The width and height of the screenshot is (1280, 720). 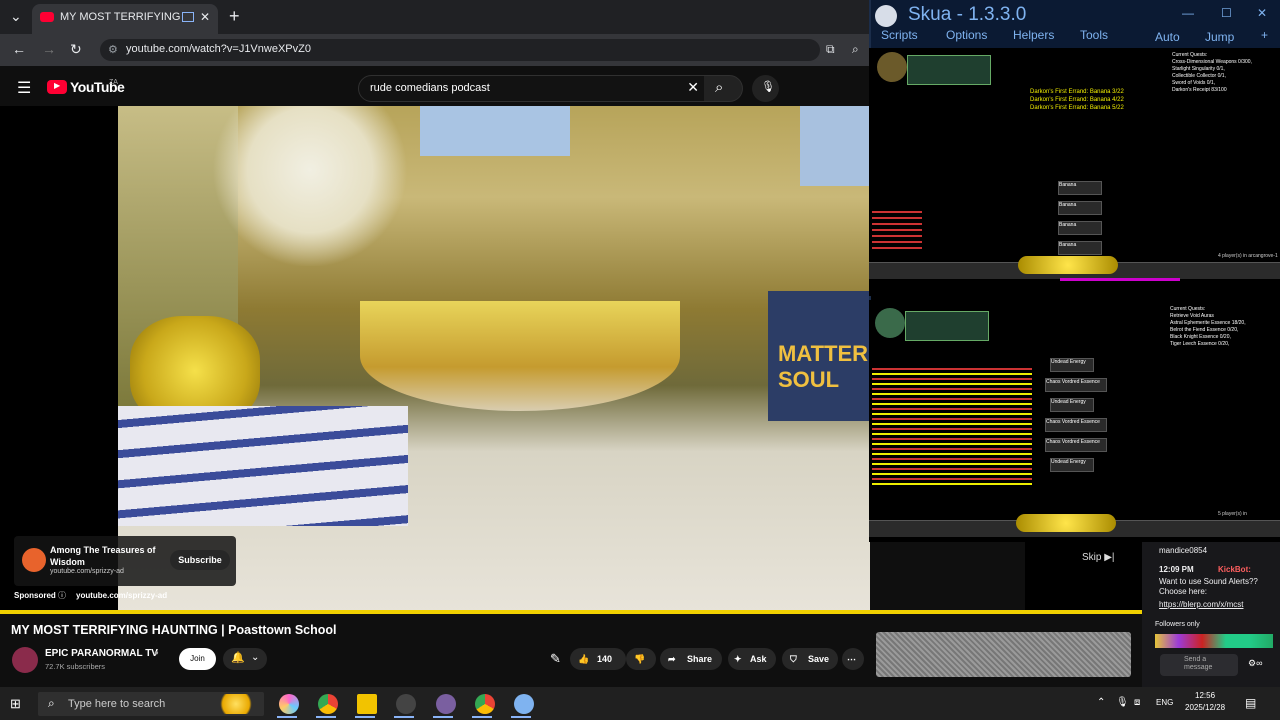 I want to click on related-video-thumbnail, so click(x=1003, y=654).